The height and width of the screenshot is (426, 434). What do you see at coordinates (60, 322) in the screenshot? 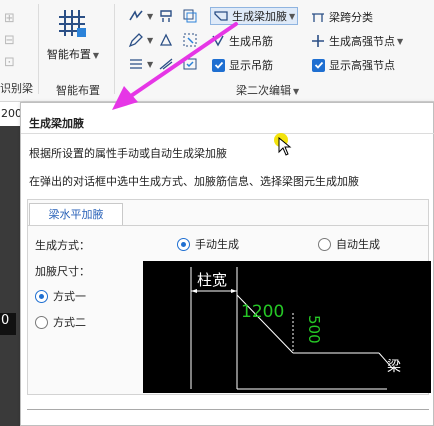
I see `radio-mode-two: 方式二` at bounding box center [60, 322].